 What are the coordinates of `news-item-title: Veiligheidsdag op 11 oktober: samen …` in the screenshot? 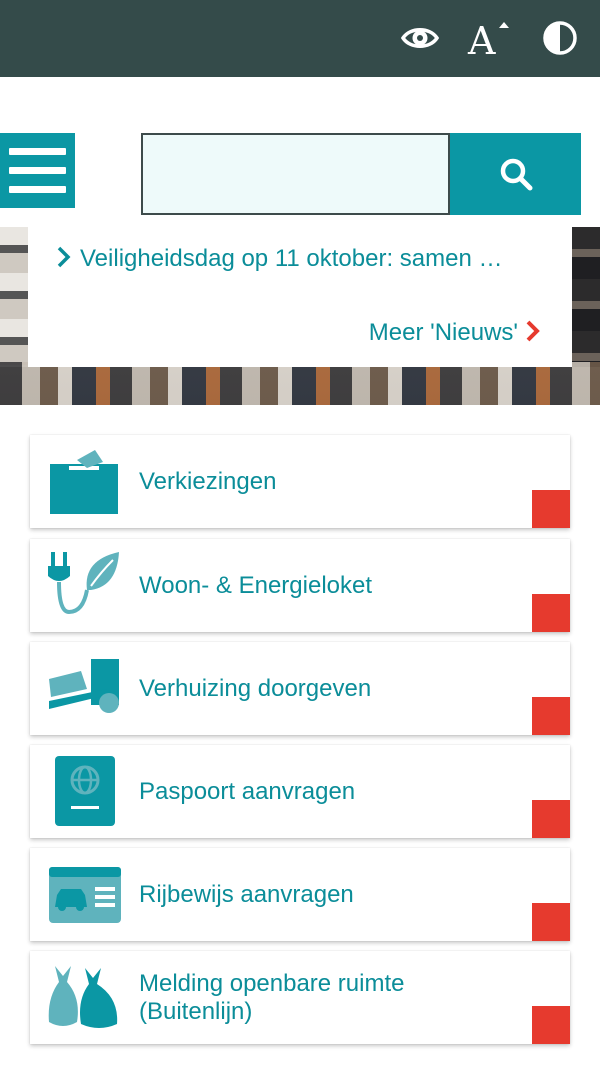 It's located at (291, 258).